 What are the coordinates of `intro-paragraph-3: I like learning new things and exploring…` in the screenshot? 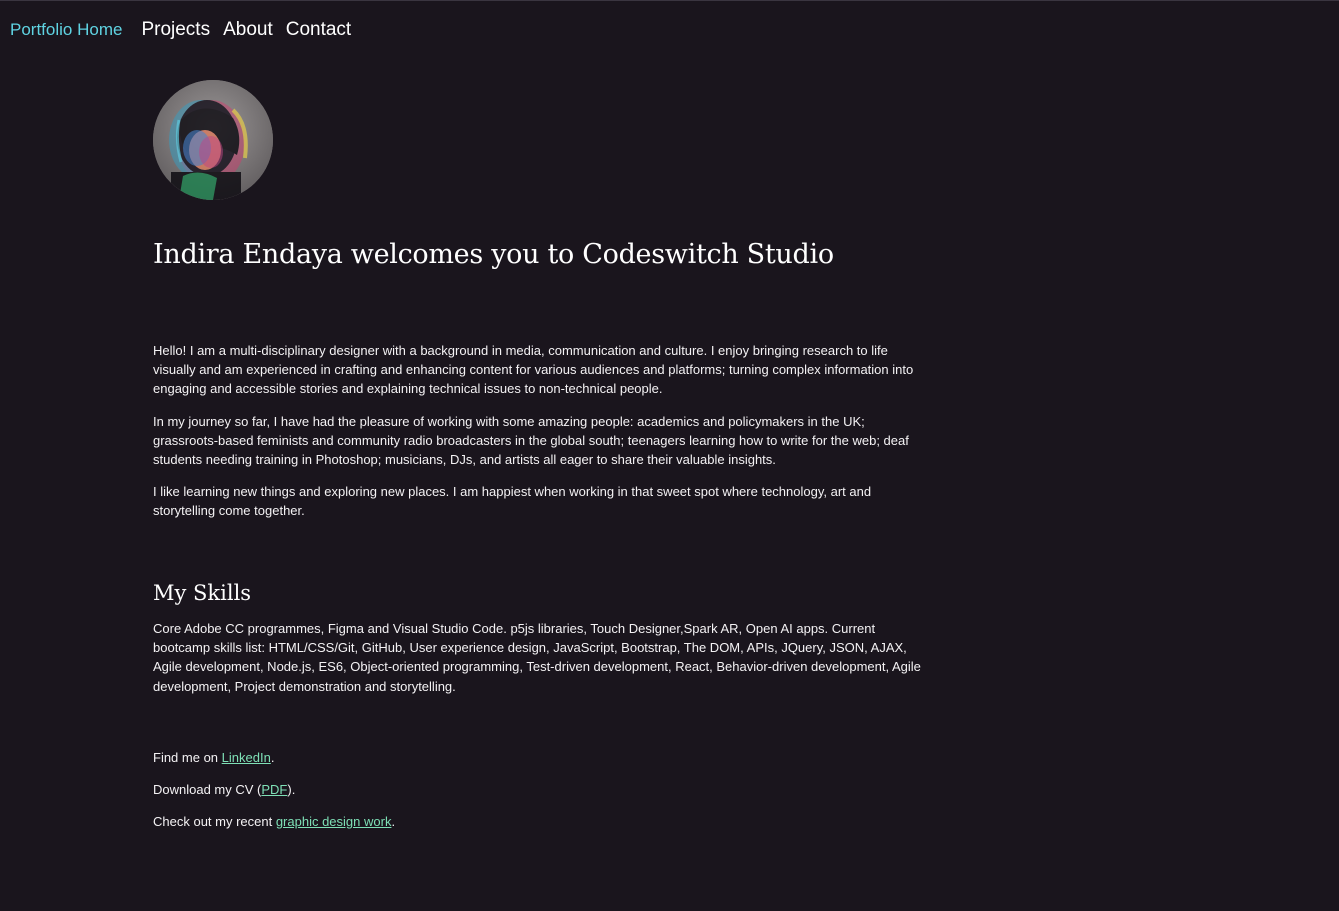 It's located at (512, 501).